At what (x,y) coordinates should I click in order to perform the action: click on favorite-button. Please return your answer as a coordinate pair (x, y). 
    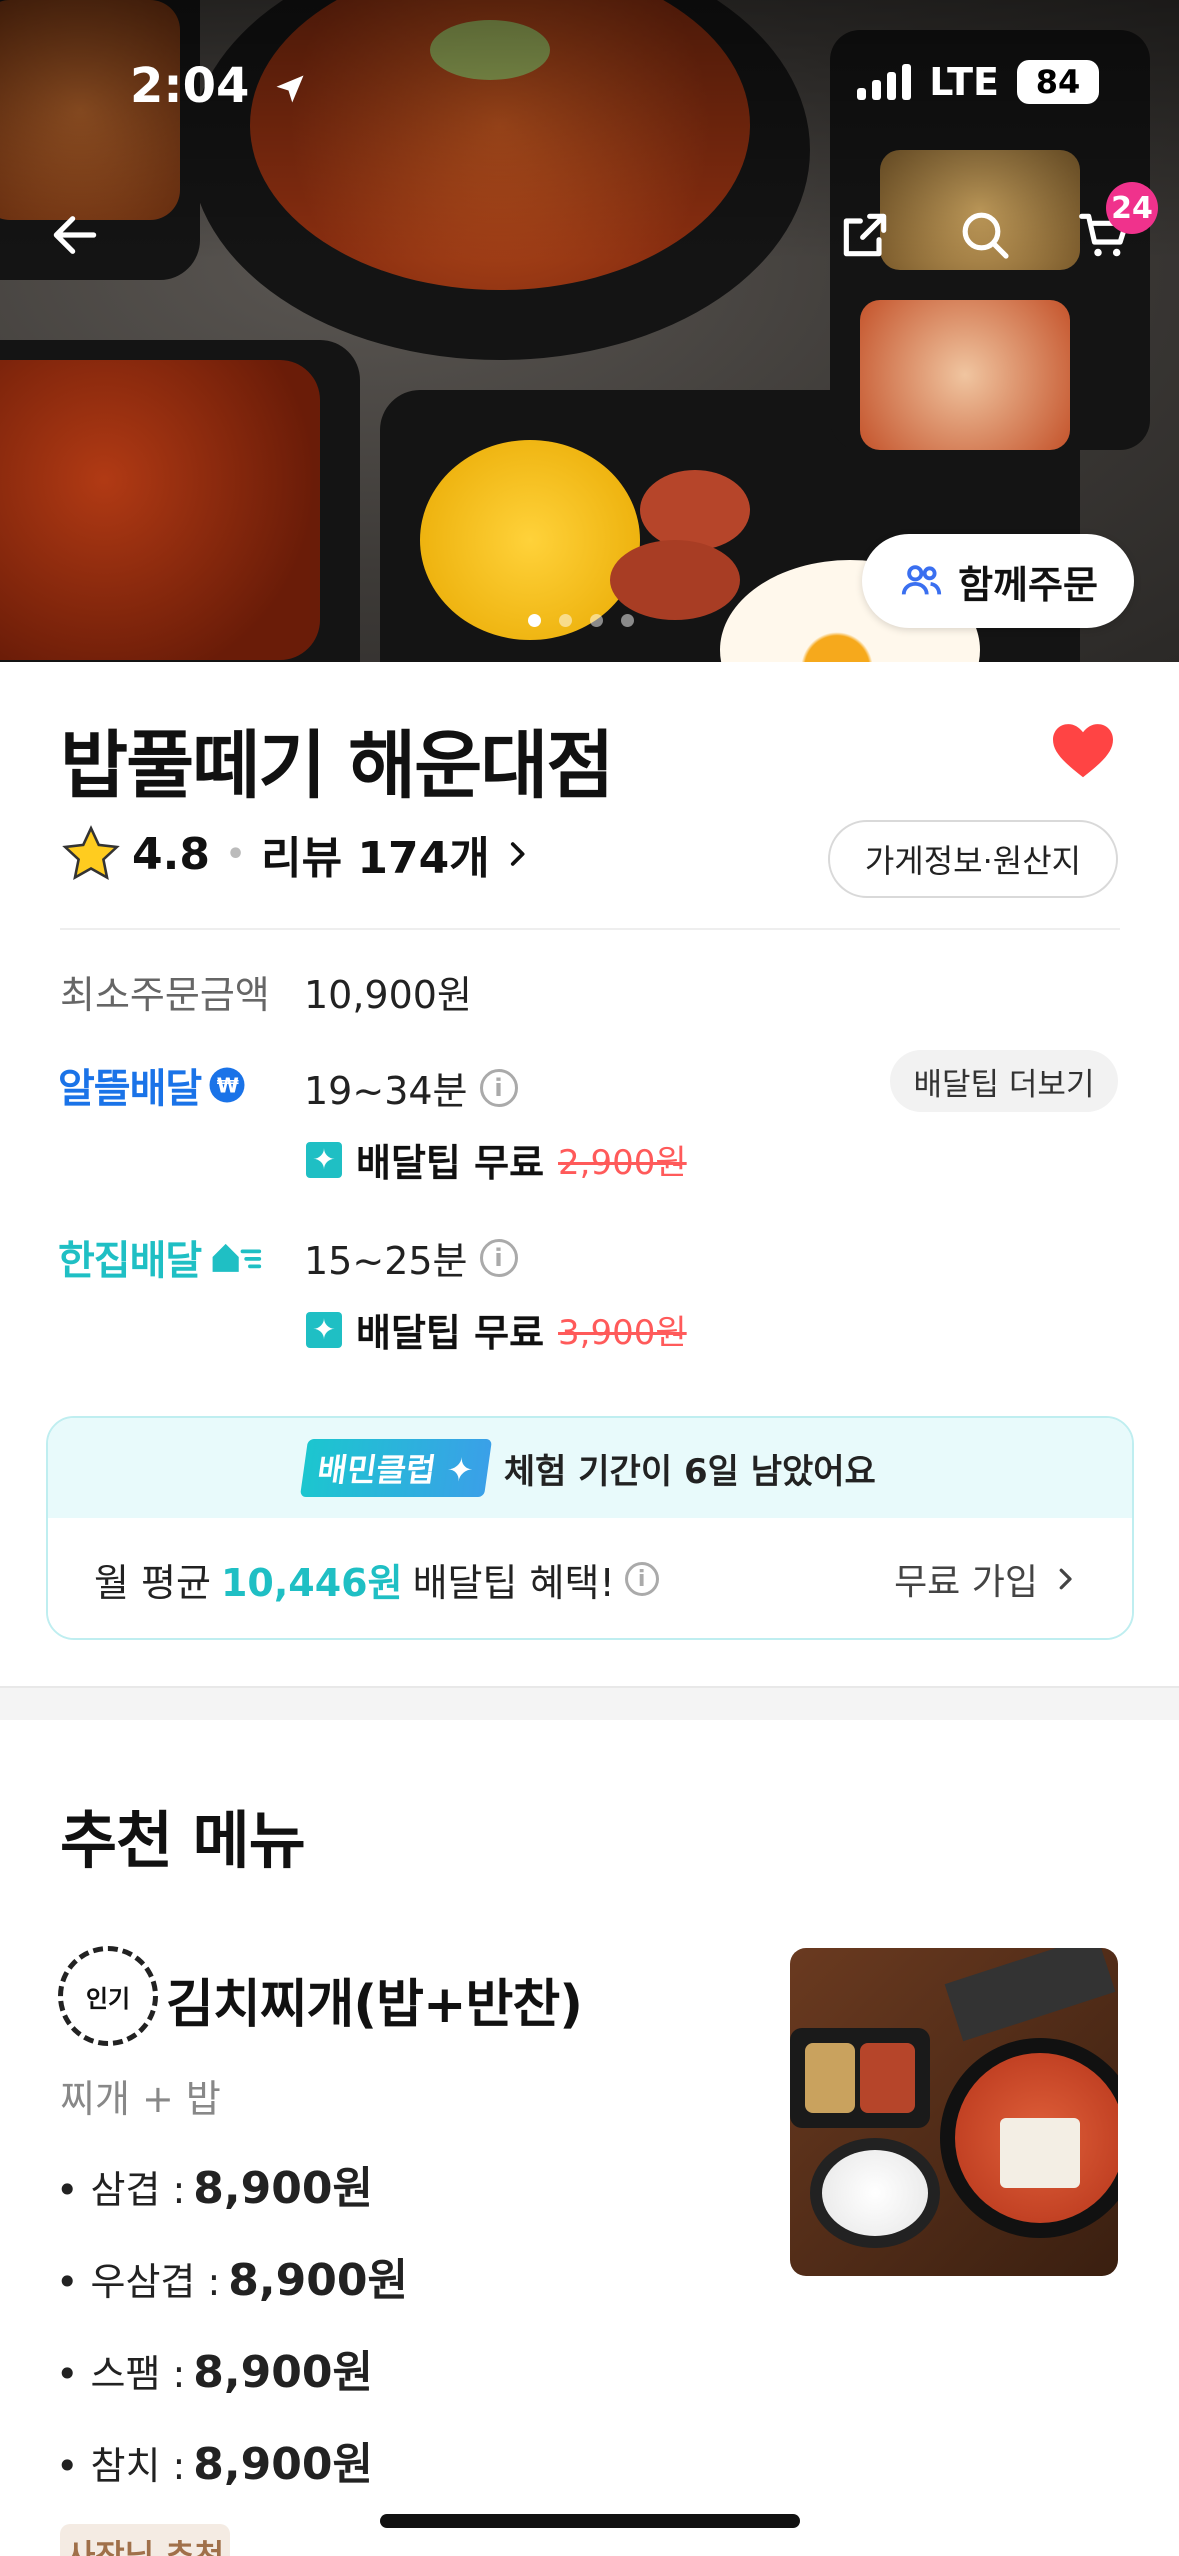
    Looking at the image, I should click on (1083, 752).